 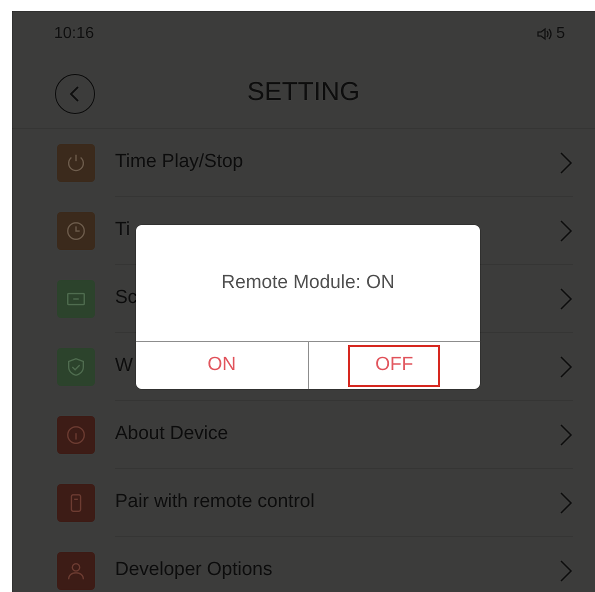 I want to click on dialog-button: ON, so click(x=222, y=365).